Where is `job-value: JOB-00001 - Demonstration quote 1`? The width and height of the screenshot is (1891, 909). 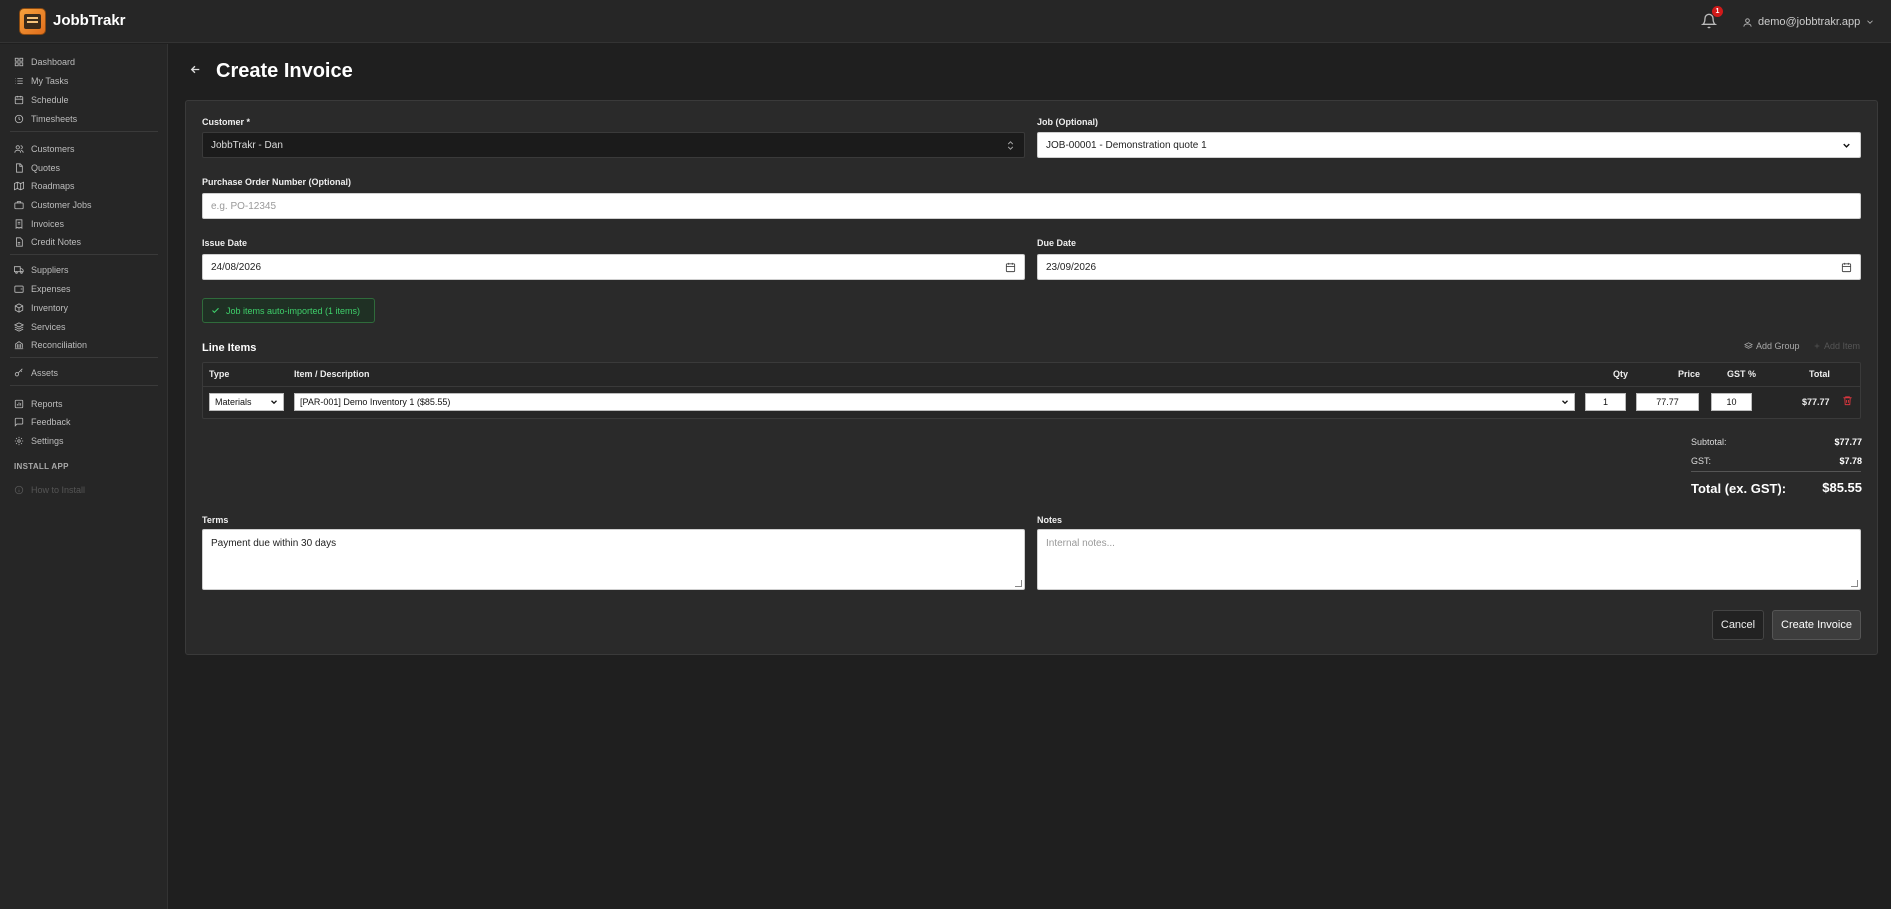
job-value: JOB-00001 - Demonstration quote 1 is located at coordinates (1126, 145).